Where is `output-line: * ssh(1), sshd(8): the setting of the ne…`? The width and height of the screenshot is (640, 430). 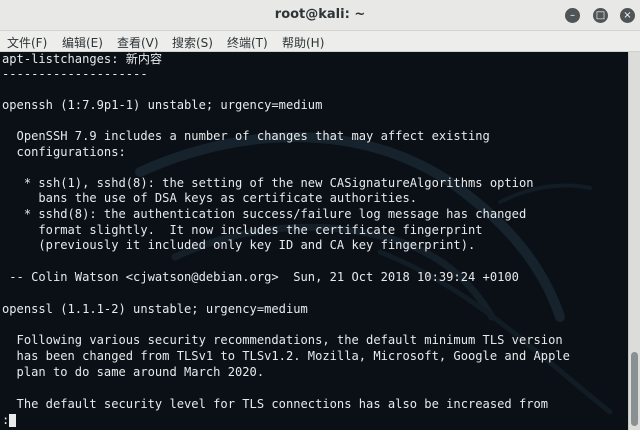
output-line: * ssh(1), sshd(8): the setting of the ne… is located at coordinates (268, 183).